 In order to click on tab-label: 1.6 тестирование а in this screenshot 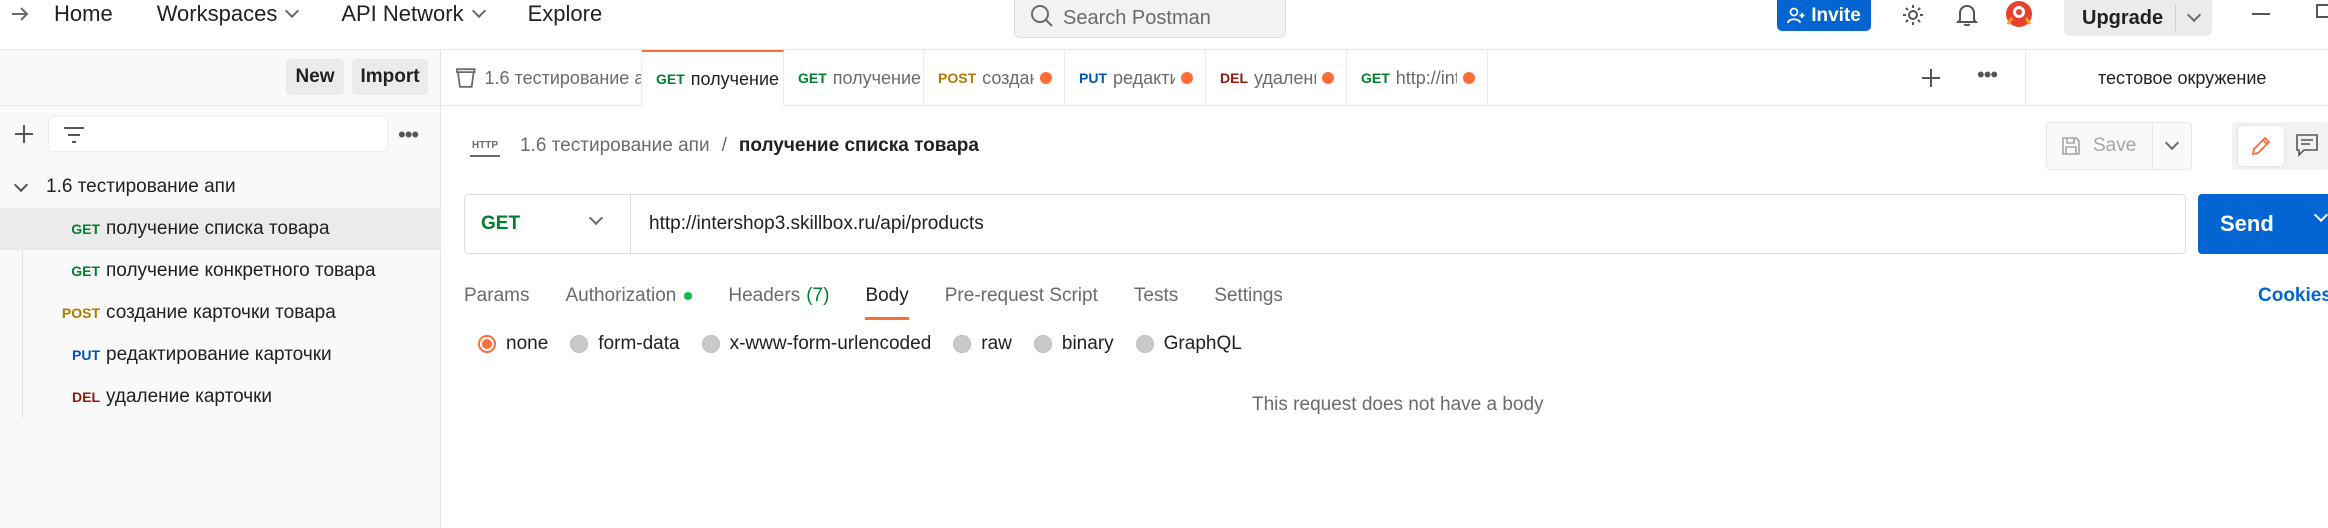, I will do `click(562, 77)`.